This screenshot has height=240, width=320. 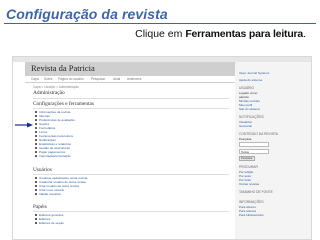 I want to click on instruction-prefix: Clique em, so click(x=160, y=34).